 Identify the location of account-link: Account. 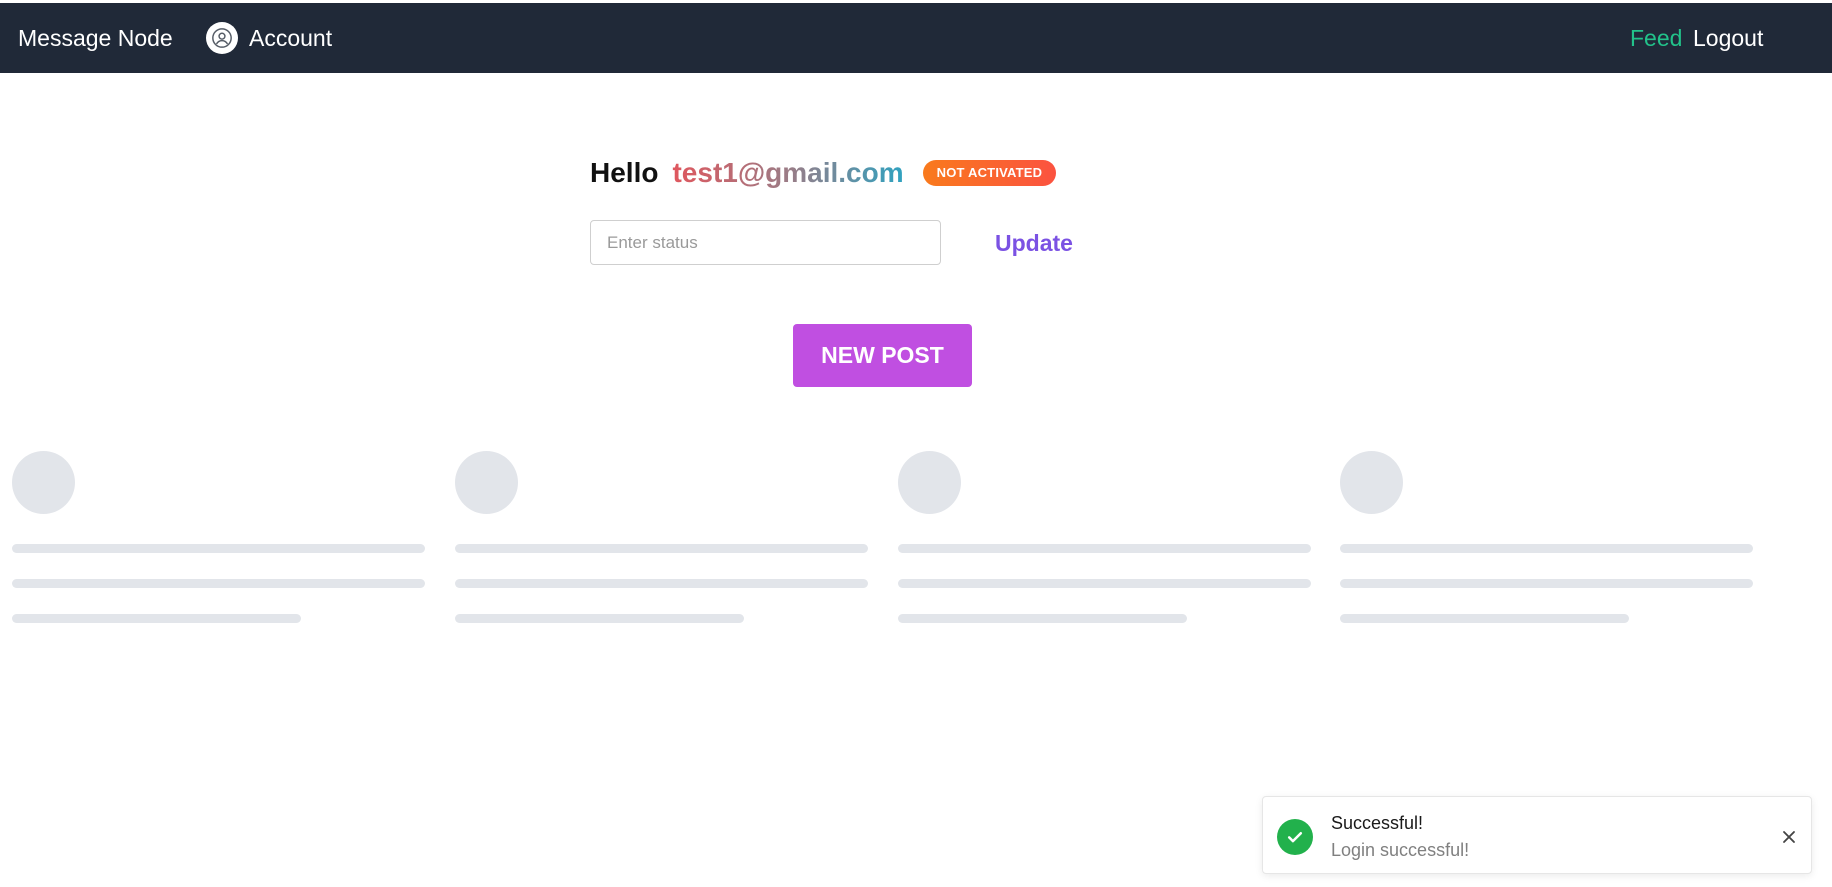
(269, 38).